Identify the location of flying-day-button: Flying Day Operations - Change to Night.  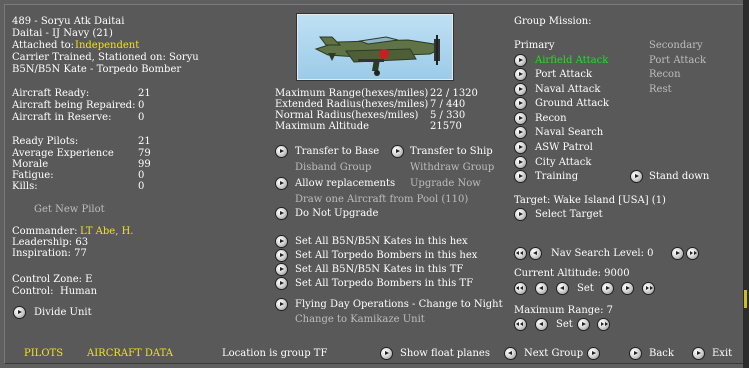
(399, 305).